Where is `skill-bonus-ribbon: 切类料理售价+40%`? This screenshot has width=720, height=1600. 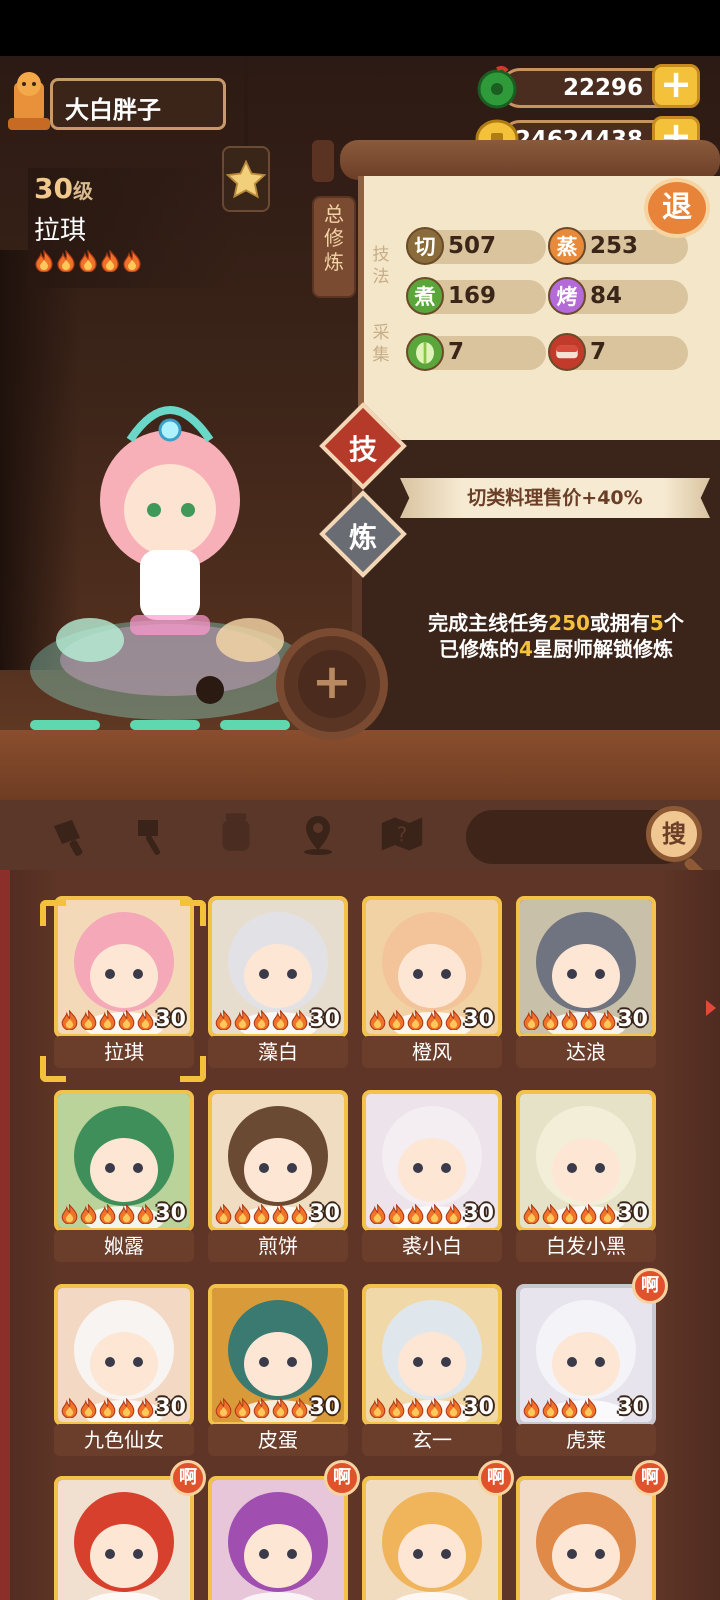 skill-bonus-ribbon: 切类料理售价+40% is located at coordinates (555, 498).